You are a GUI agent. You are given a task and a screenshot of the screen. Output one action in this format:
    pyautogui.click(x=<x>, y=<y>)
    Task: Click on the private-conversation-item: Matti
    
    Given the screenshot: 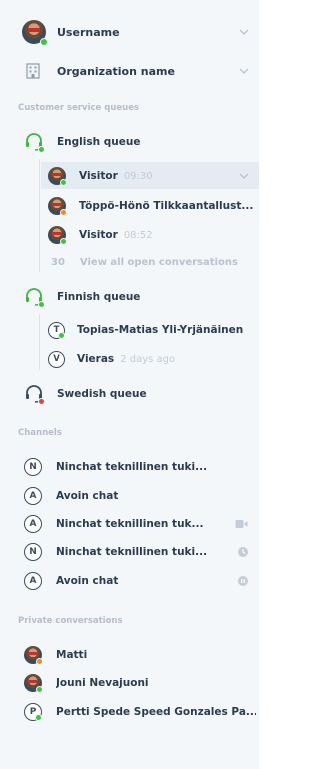 What is the action you would take?
    pyautogui.click(x=129, y=655)
    